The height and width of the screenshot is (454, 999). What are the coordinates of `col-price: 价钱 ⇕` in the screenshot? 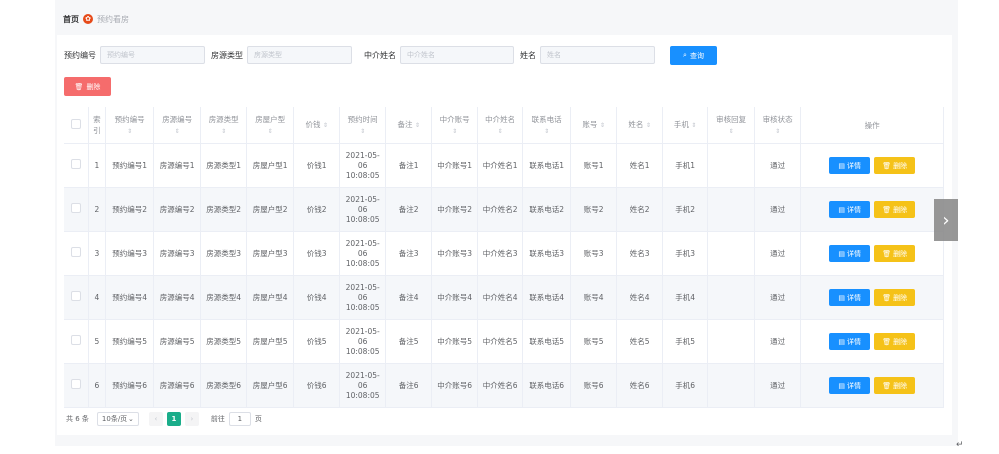 It's located at (317, 125).